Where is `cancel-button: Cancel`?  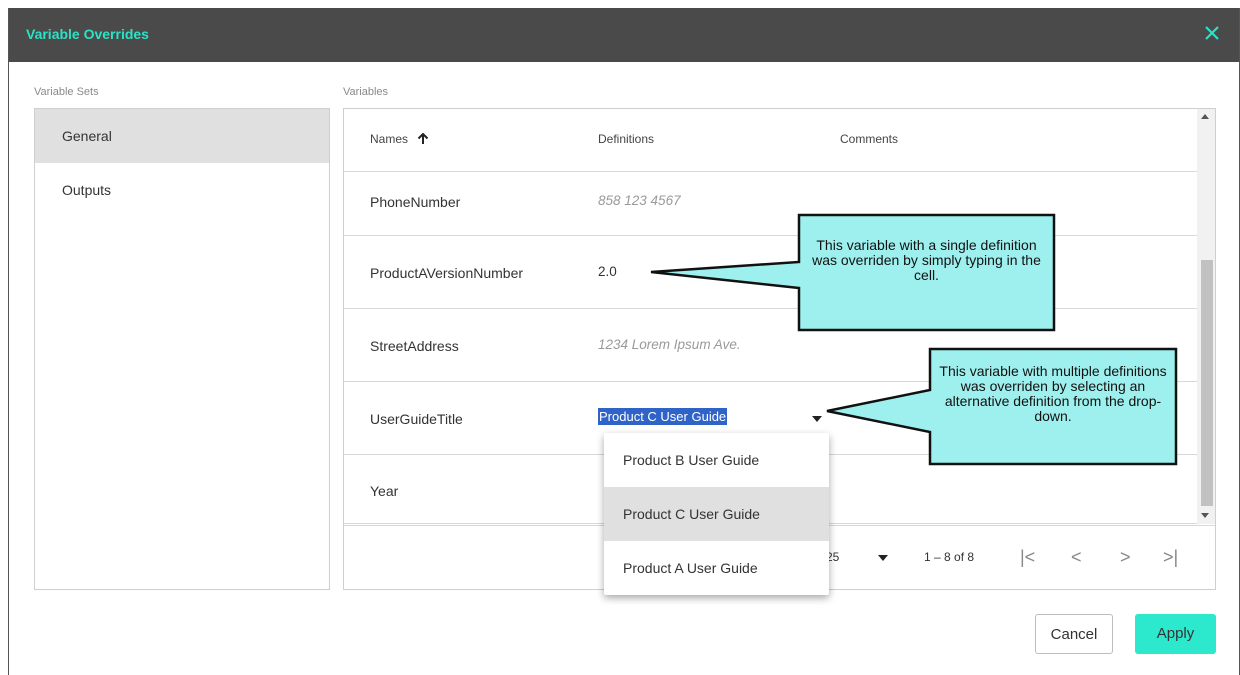
cancel-button: Cancel is located at coordinates (1074, 634).